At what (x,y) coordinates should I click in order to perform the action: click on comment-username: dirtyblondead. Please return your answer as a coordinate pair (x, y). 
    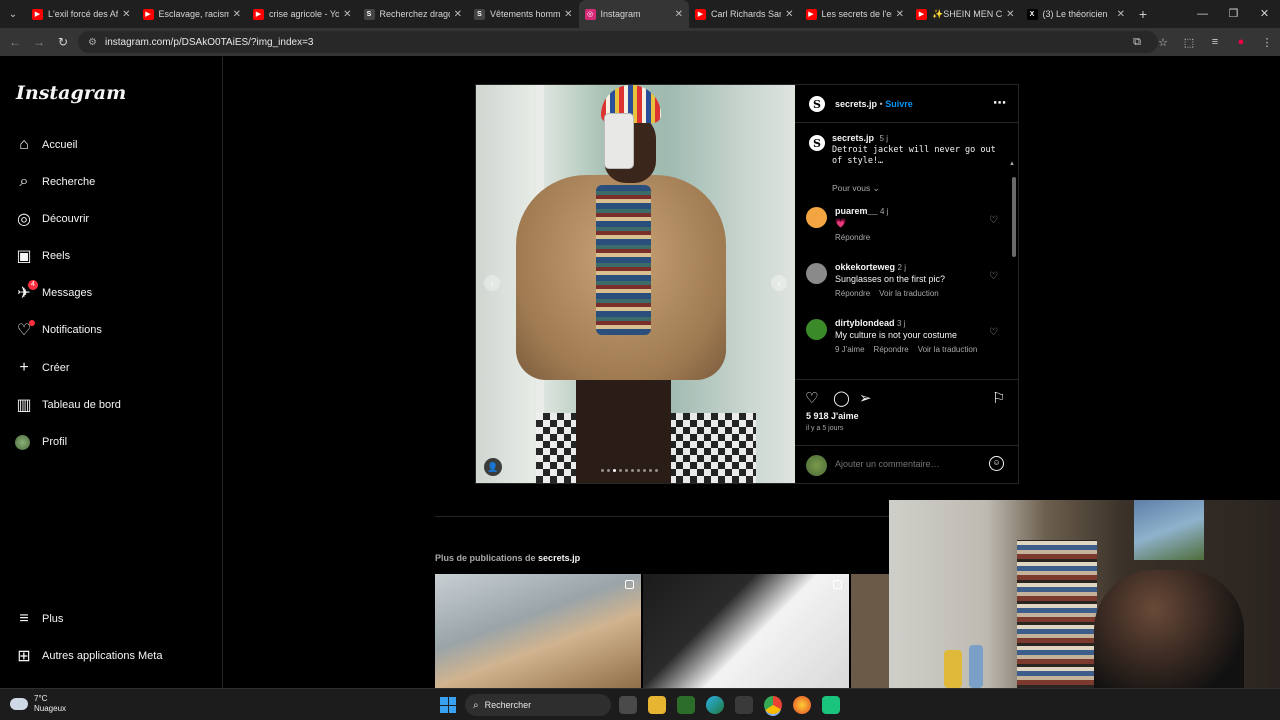
    Looking at the image, I should click on (865, 323).